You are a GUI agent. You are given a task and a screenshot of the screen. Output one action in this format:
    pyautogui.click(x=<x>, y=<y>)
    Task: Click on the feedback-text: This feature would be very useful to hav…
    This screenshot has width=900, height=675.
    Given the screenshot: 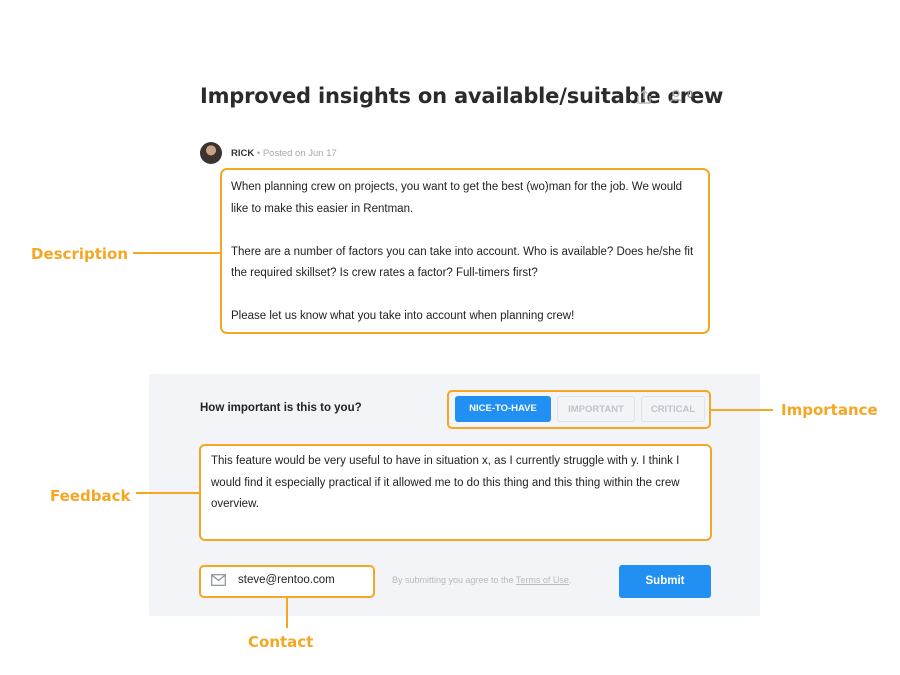 What is the action you would take?
    pyautogui.click(x=445, y=482)
    